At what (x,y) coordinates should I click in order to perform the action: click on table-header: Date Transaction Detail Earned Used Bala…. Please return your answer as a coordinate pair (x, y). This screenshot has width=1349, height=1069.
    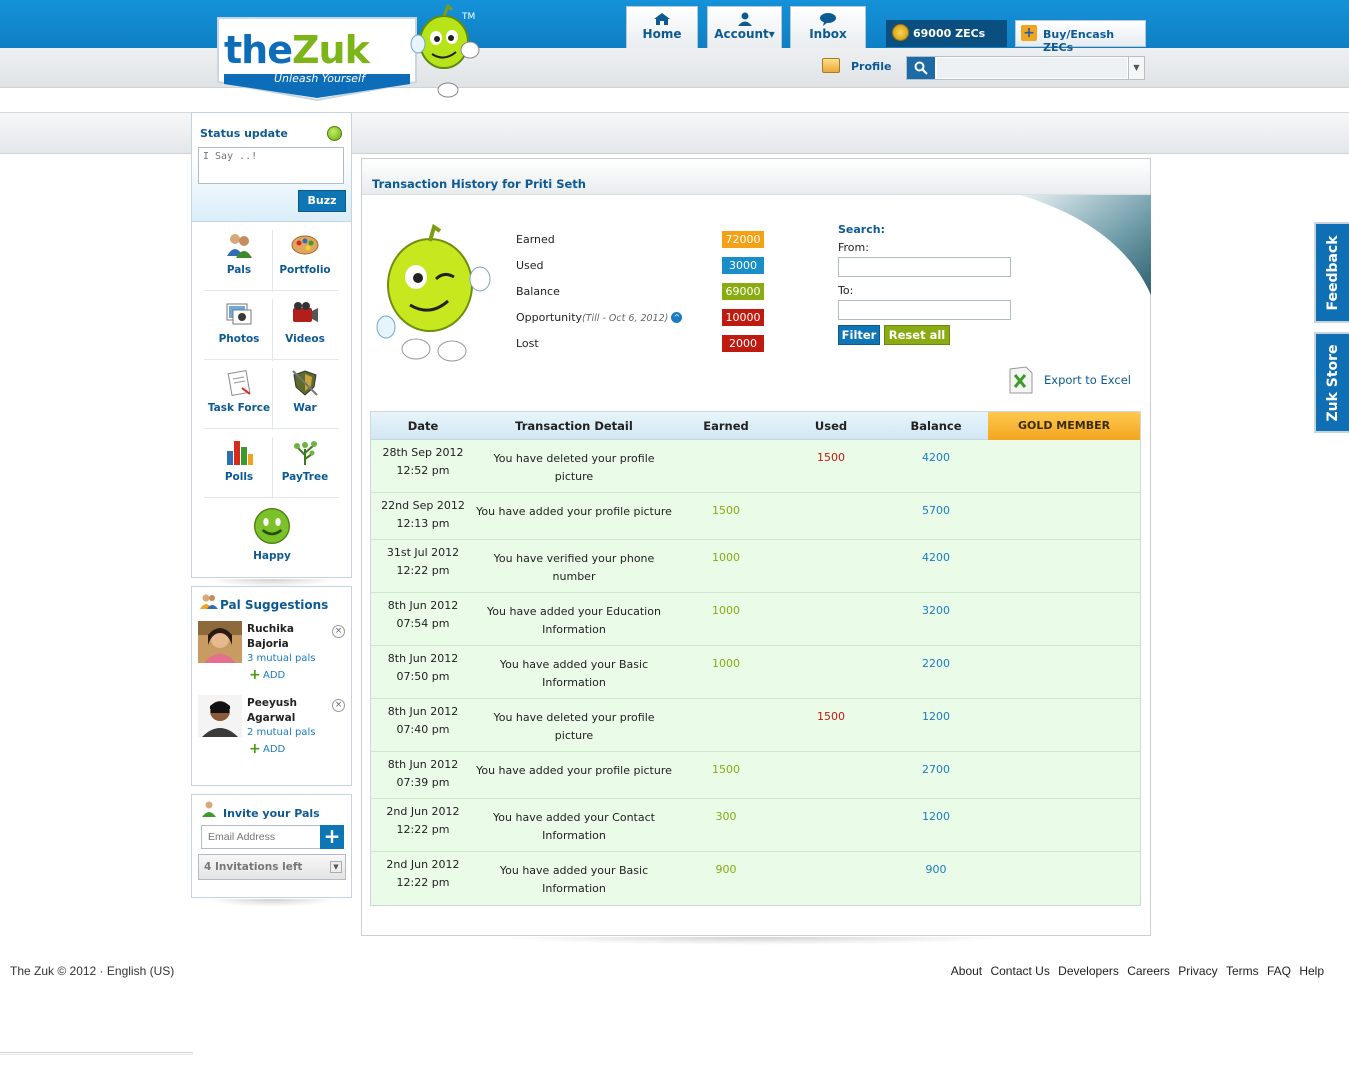
    Looking at the image, I should click on (755, 426).